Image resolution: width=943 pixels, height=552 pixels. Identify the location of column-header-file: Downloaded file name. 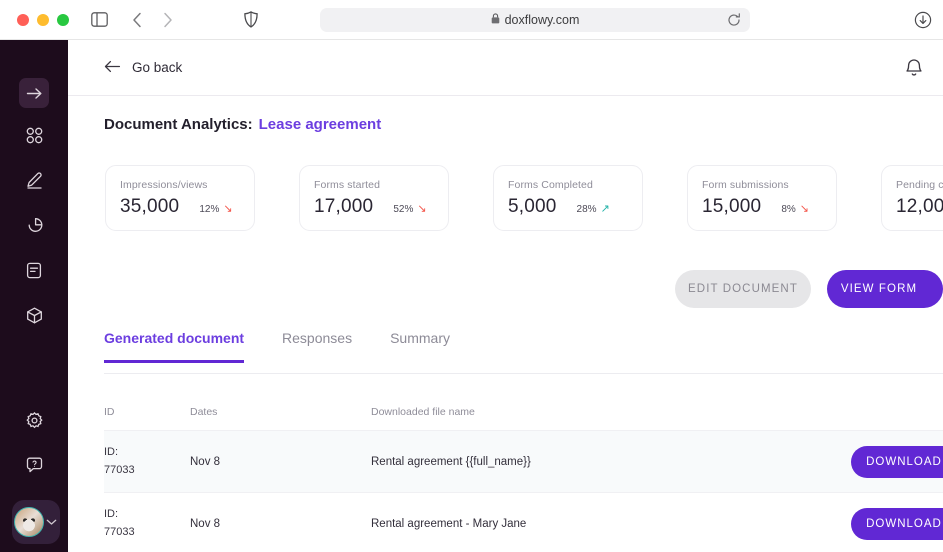
(423, 412).